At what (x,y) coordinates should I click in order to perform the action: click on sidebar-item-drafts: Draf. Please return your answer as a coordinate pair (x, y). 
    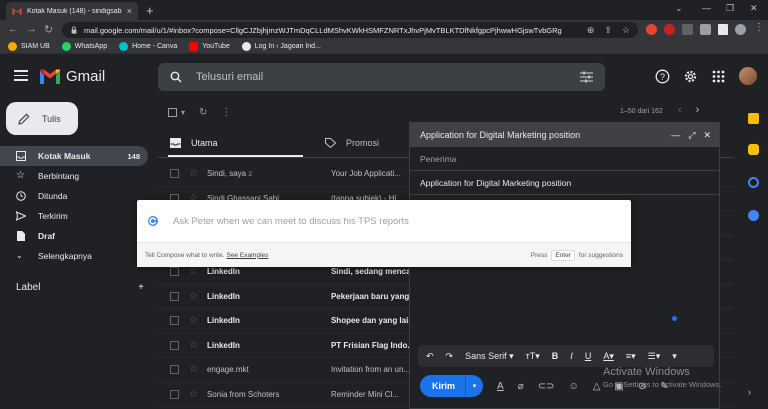
    Looking at the image, I should click on (74, 236).